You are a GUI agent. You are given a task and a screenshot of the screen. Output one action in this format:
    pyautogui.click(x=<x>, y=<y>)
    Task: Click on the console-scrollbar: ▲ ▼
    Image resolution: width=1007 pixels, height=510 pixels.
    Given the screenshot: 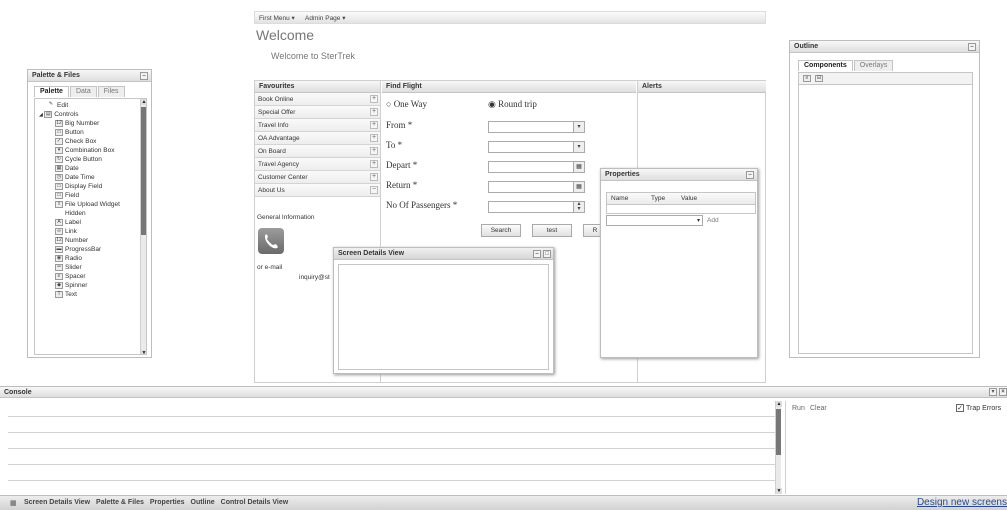 What is the action you would take?
    pyautogui.click(x=778, y=447)
    